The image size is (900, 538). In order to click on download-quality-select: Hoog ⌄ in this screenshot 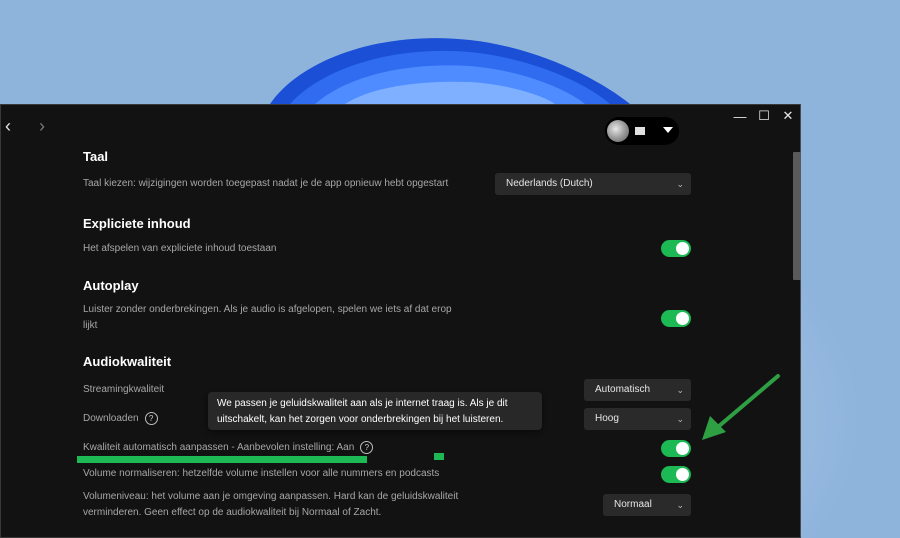, I will do `click(637, 419)`.